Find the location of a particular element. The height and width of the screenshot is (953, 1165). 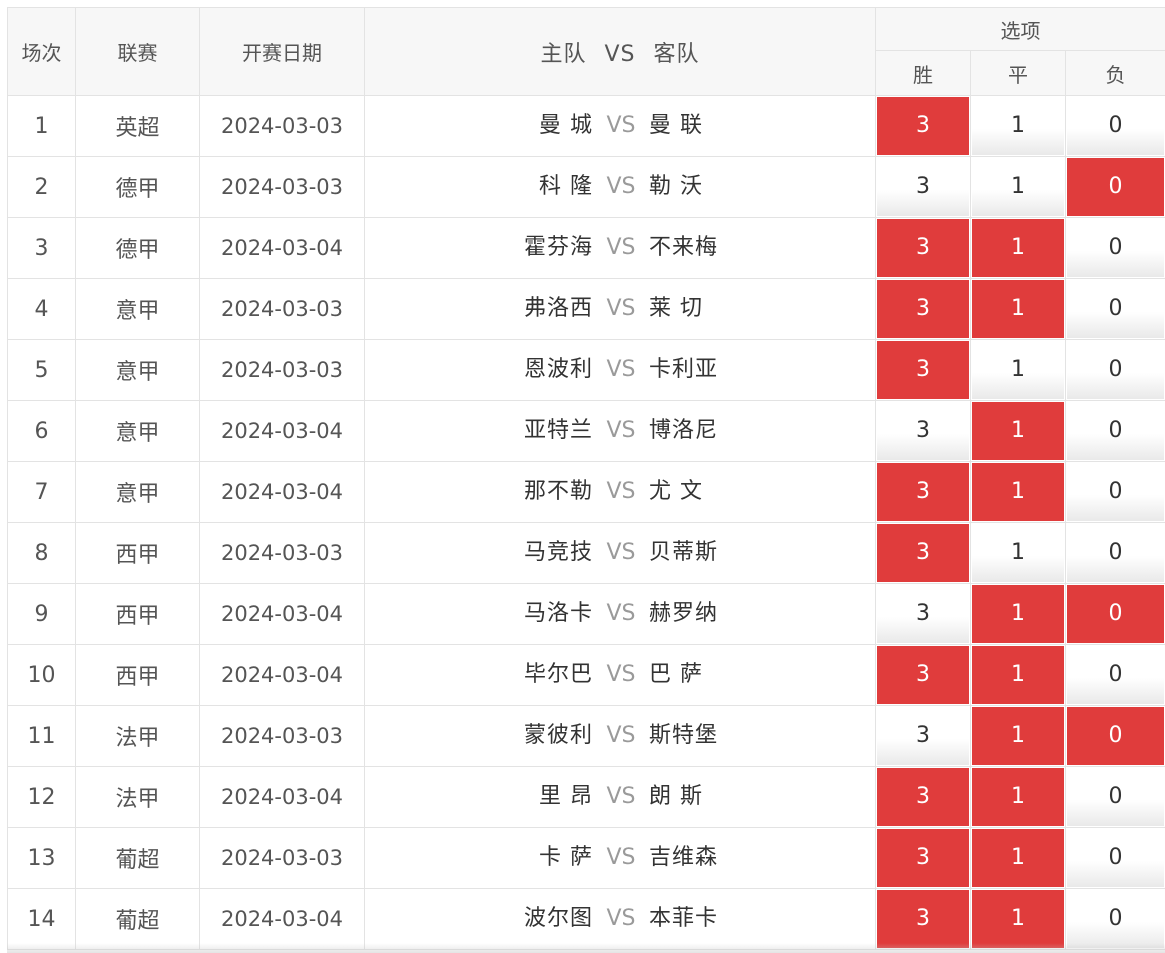

match-index: 10 is located at coordinates (41, 675).